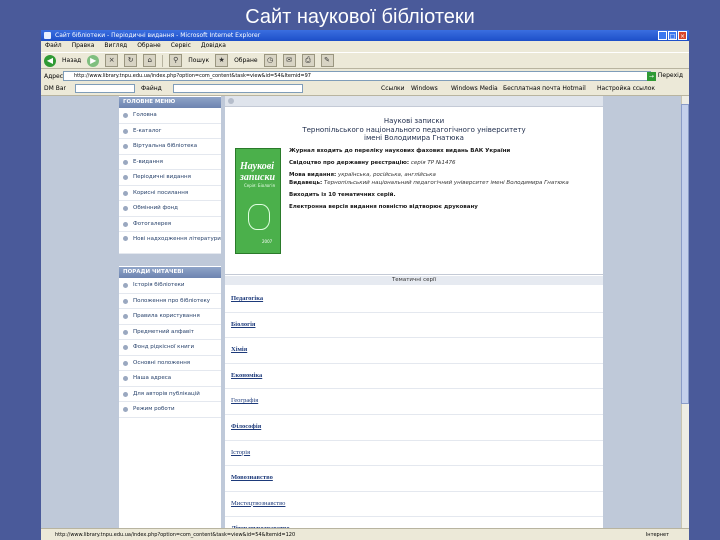 The image size is (720, 540). I want to click on sidebar-item-regulations: Положення про бібліотеку, so click(170, 301).